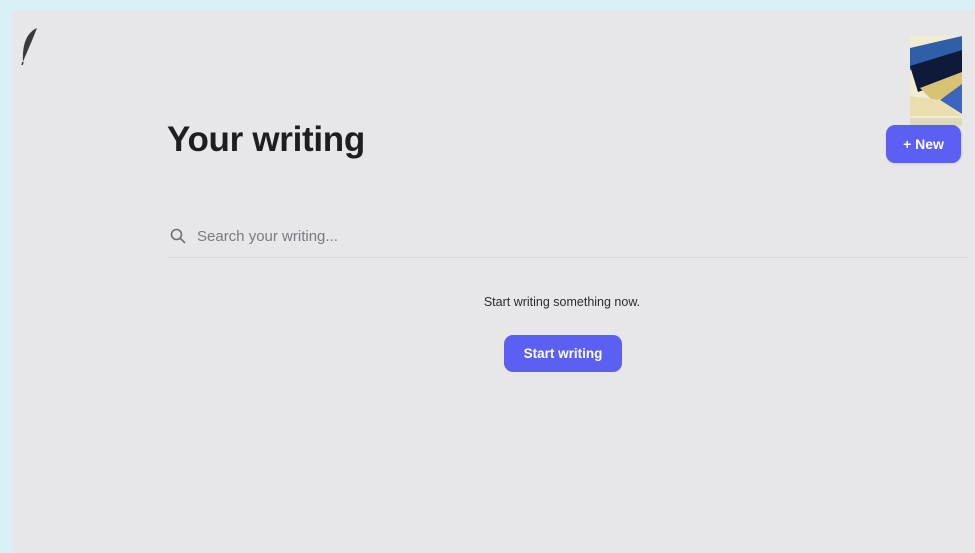  I want to click on page-title: Your writing, so click(266, 139).